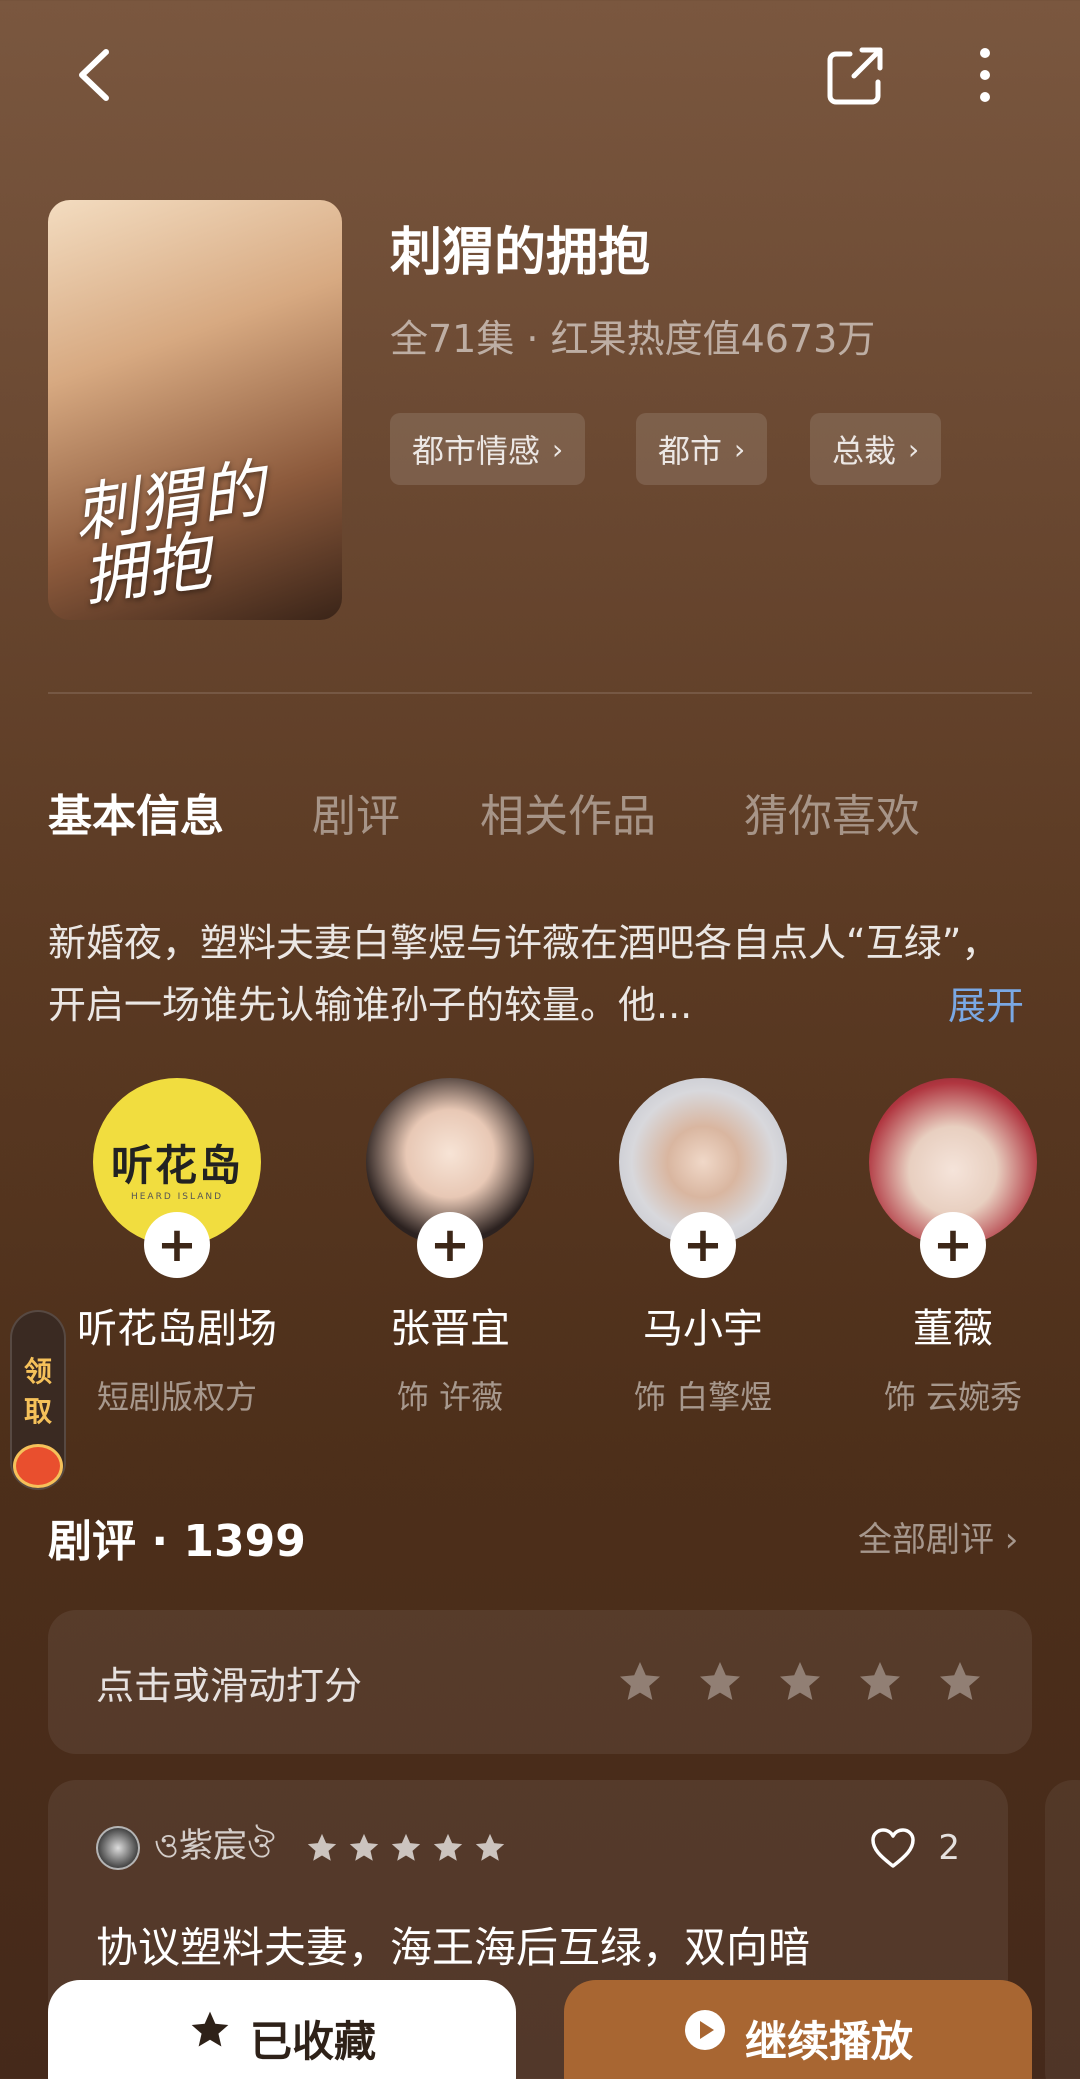  I want to click on cast-item: + 张晋宜 饰 许薇, so click(450, 1248).